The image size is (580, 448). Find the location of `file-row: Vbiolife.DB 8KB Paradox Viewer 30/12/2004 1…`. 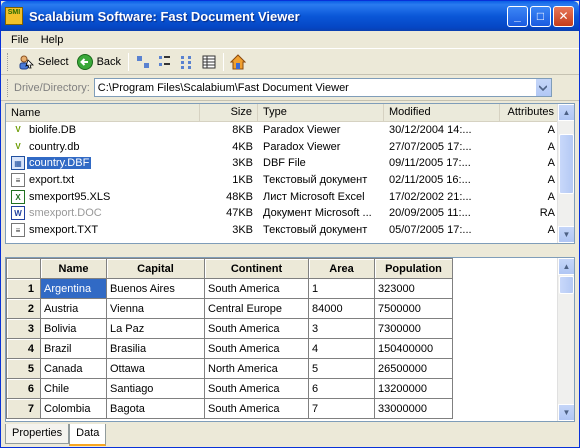

file-row: Vbiolife.DB 8KB Paradox Viewer 30/12/2004 1… is located at coordinates (290, 130).